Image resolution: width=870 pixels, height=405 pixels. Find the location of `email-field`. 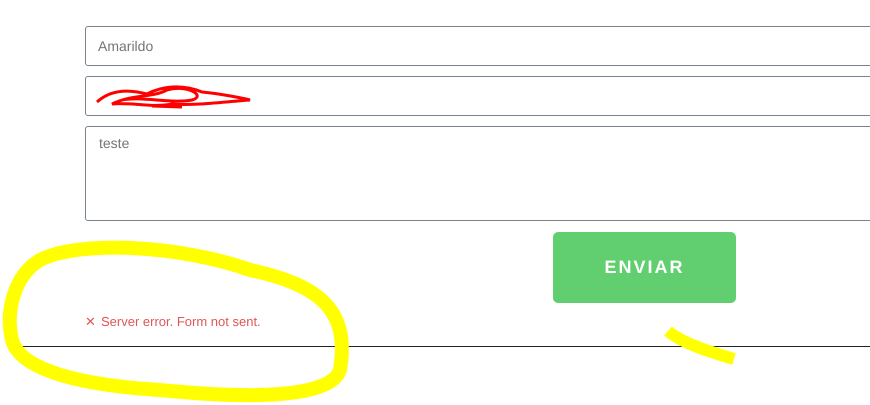

email-field is located at coordinates (477, 96).